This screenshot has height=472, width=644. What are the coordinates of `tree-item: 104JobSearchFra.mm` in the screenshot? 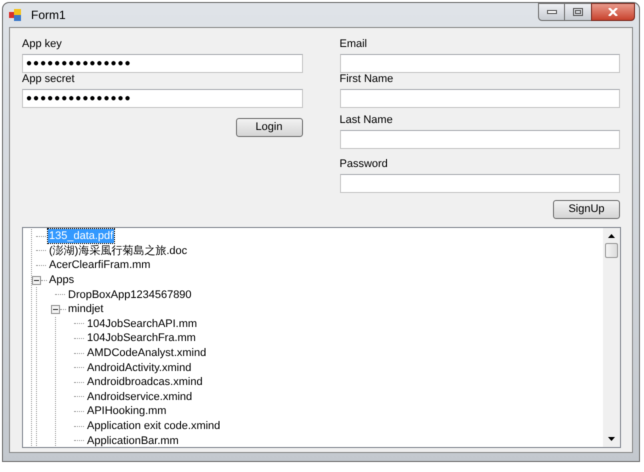 It's located at (141, 338).